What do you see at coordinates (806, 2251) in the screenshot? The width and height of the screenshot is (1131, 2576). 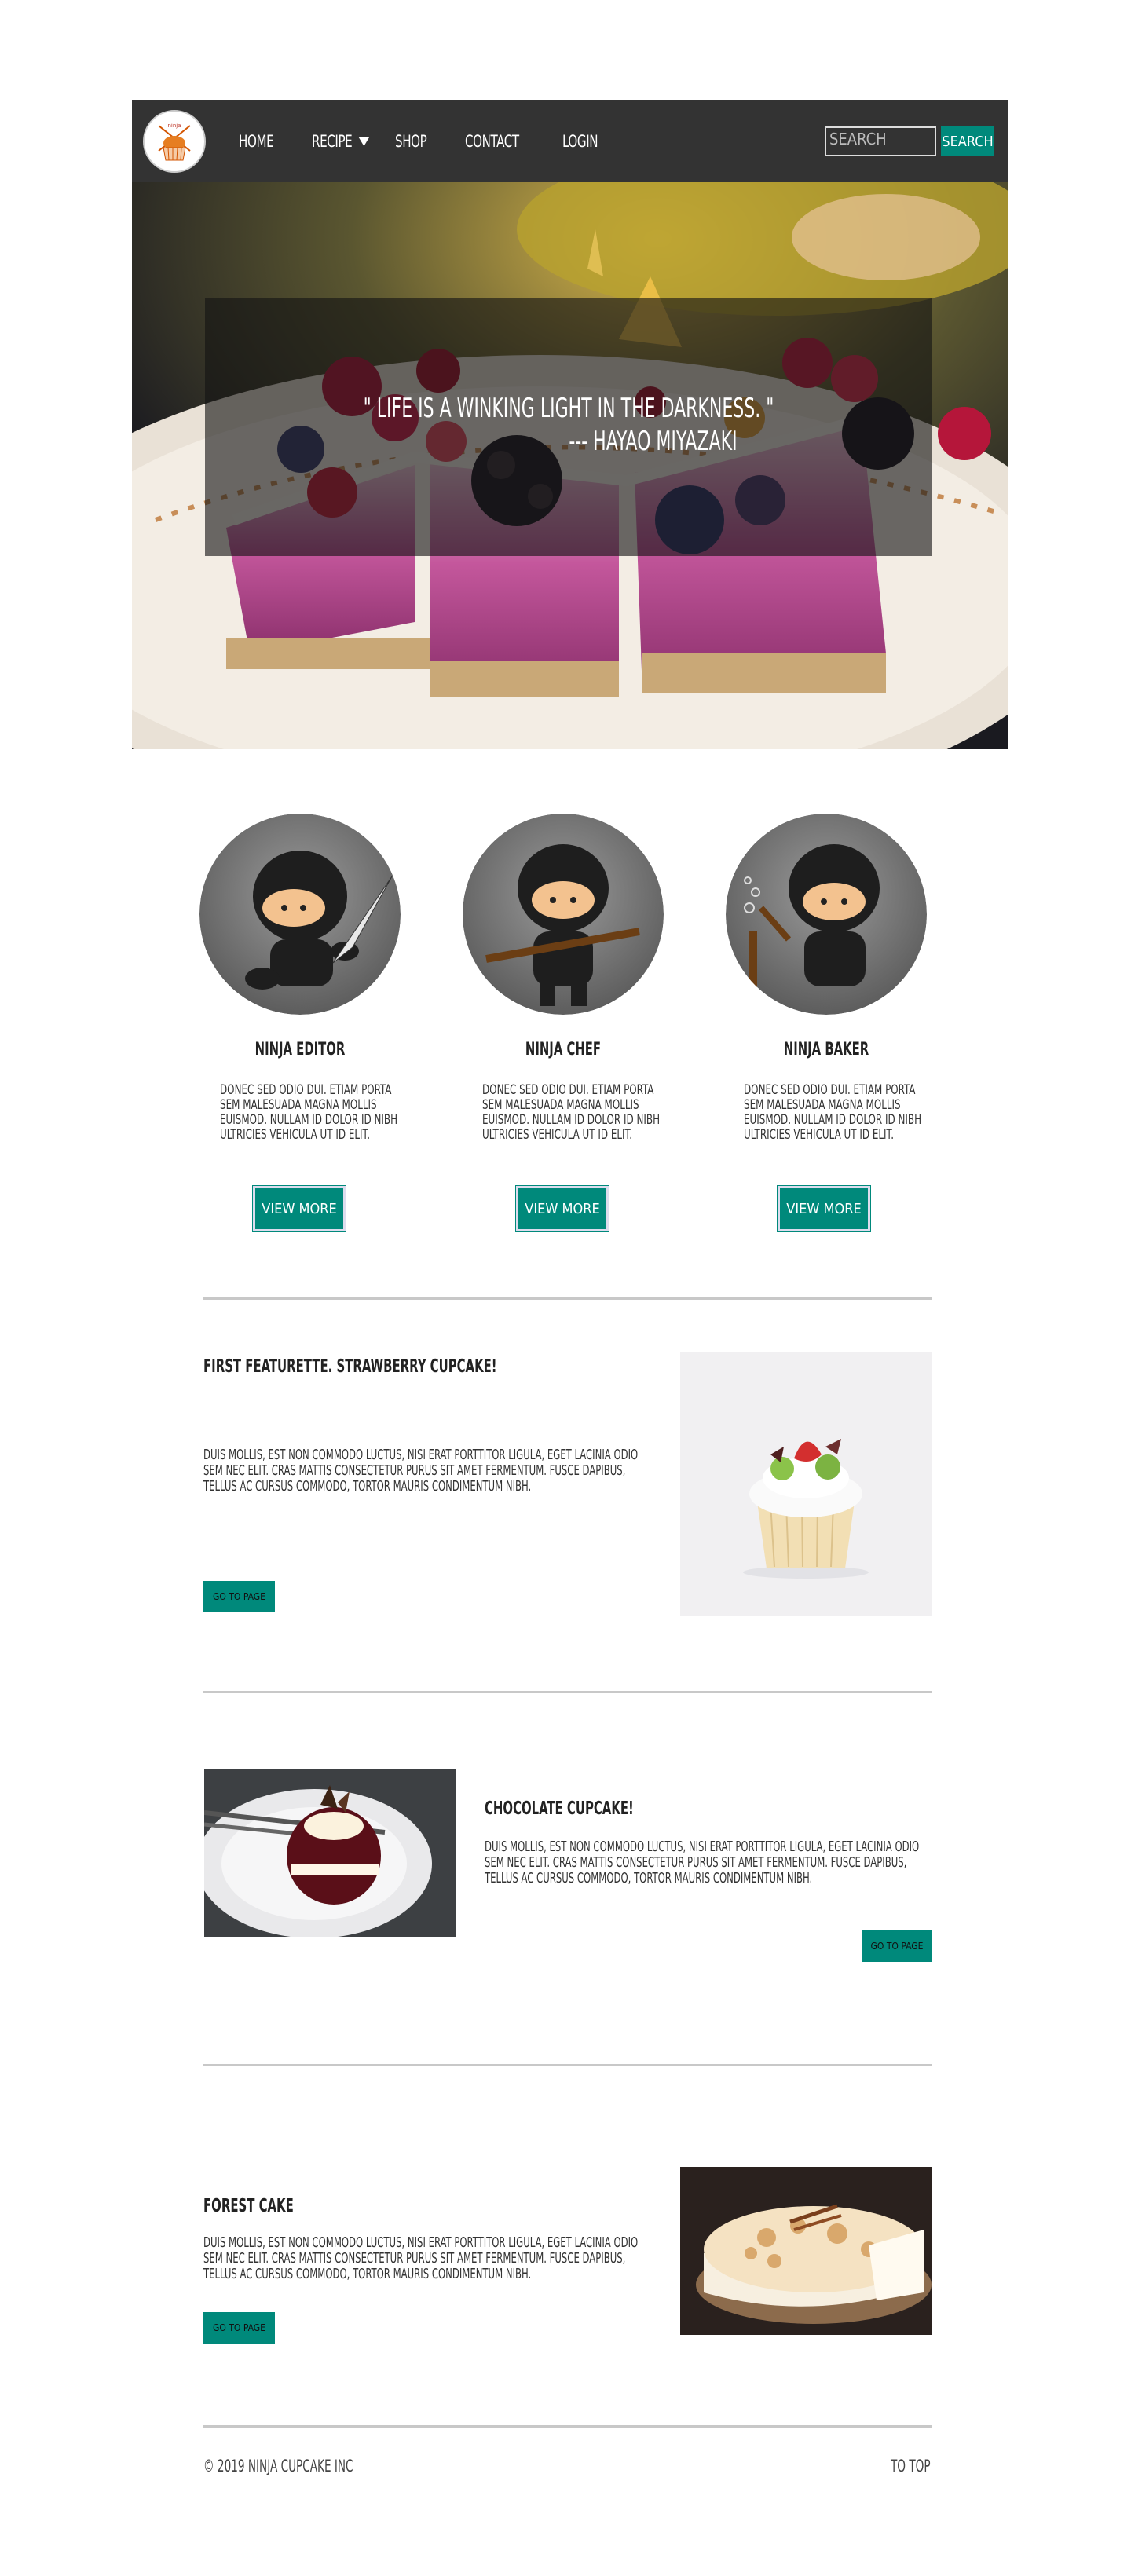 I see `forest-cake-image` at bounding box center [806, 2251].